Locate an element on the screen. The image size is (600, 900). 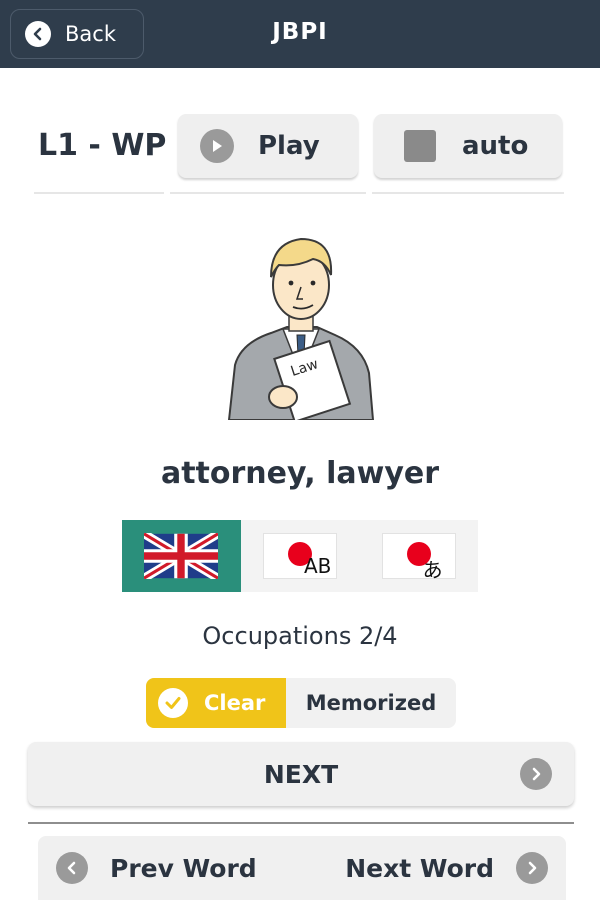
japan-flag-icon: あ is located at coordinates (418, 557).